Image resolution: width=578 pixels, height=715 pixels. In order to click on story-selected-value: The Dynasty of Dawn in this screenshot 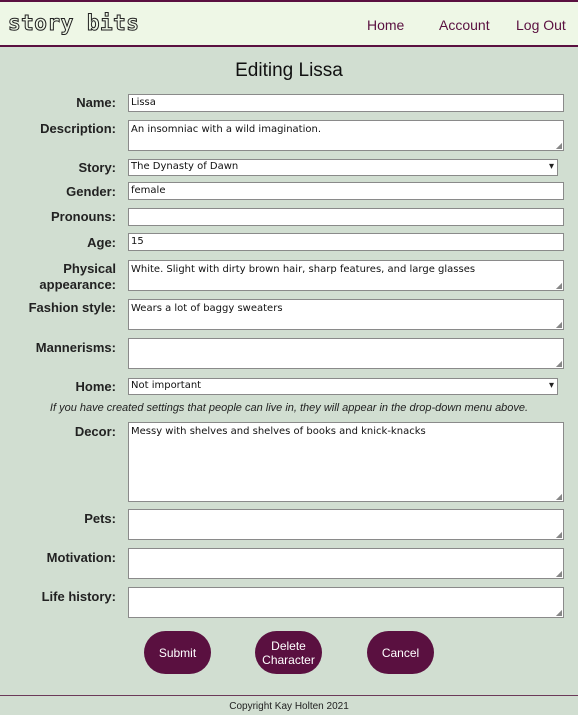, I will do `click(185, 166)`.